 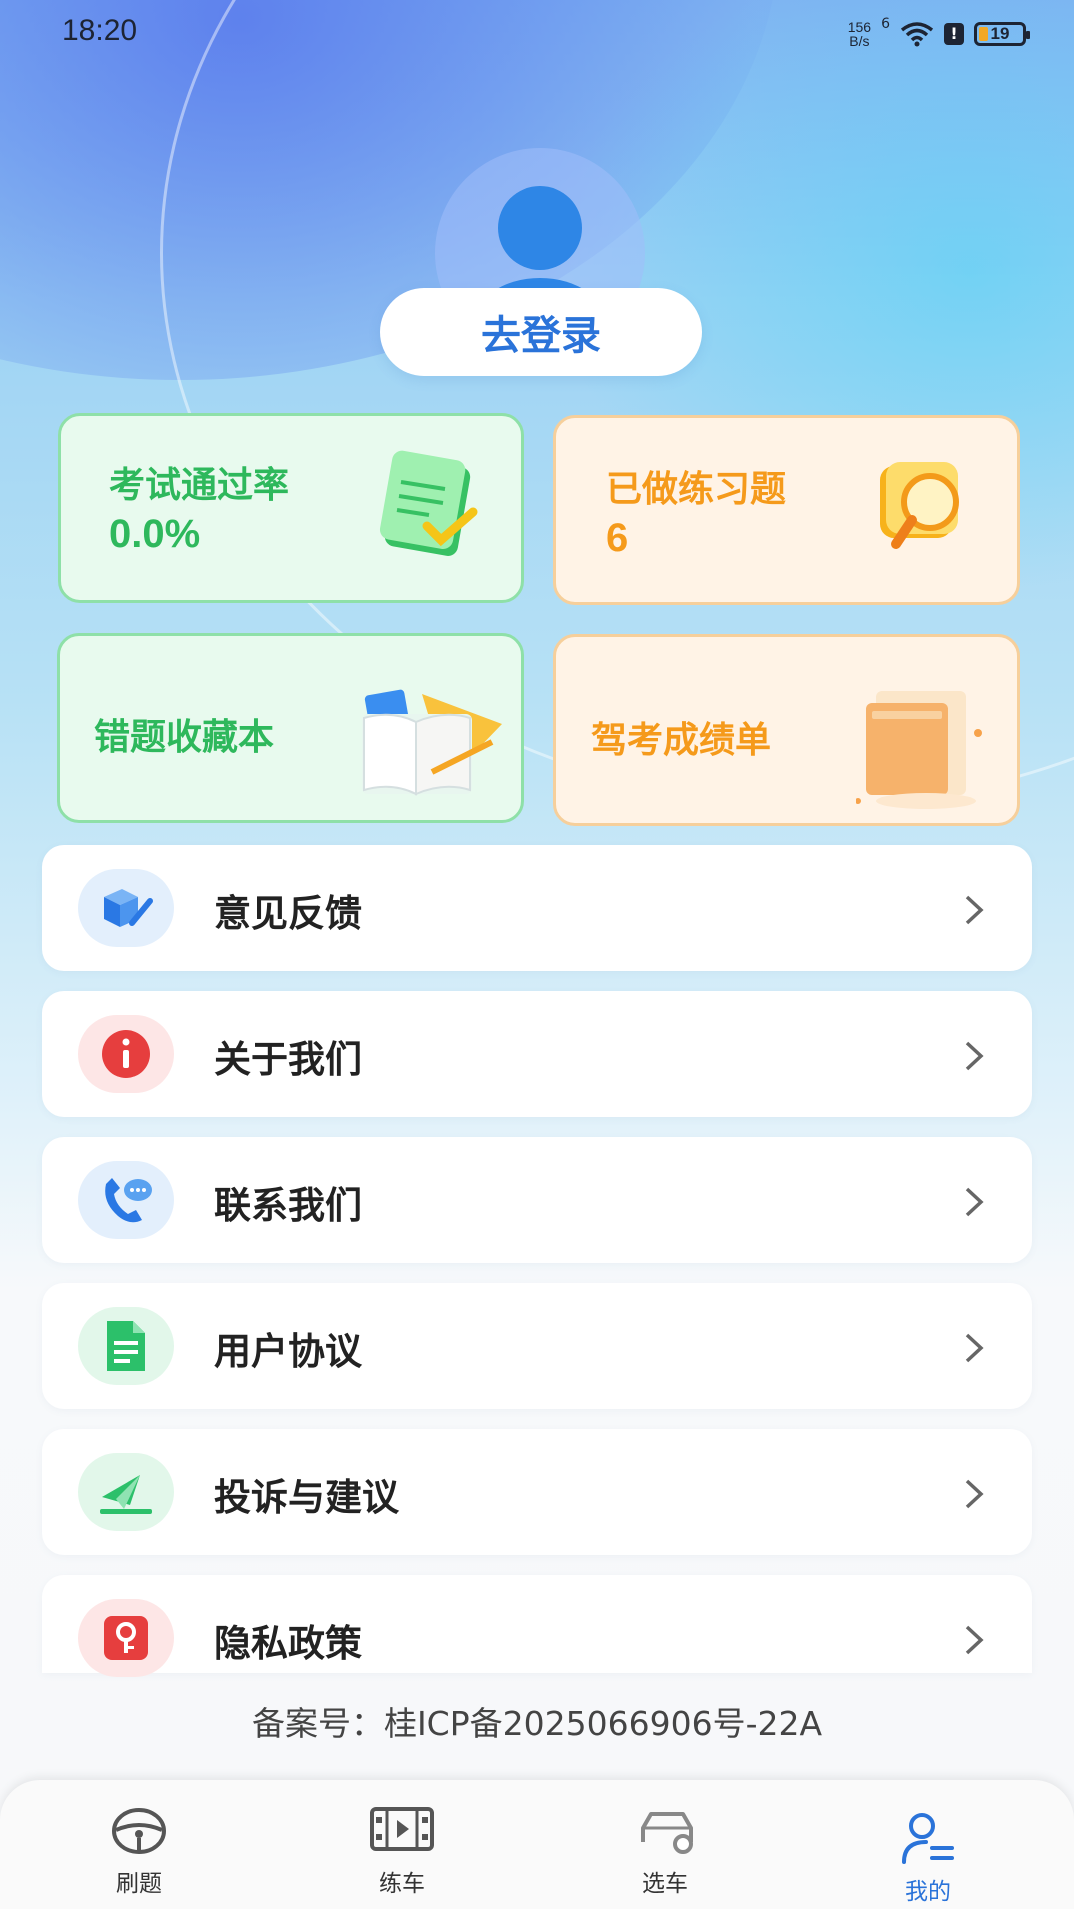 What do you see at coordinates (288, 913) in the screenshot?
I see `menu-item-label: 意见反馈` at bounding box center [288, 913].